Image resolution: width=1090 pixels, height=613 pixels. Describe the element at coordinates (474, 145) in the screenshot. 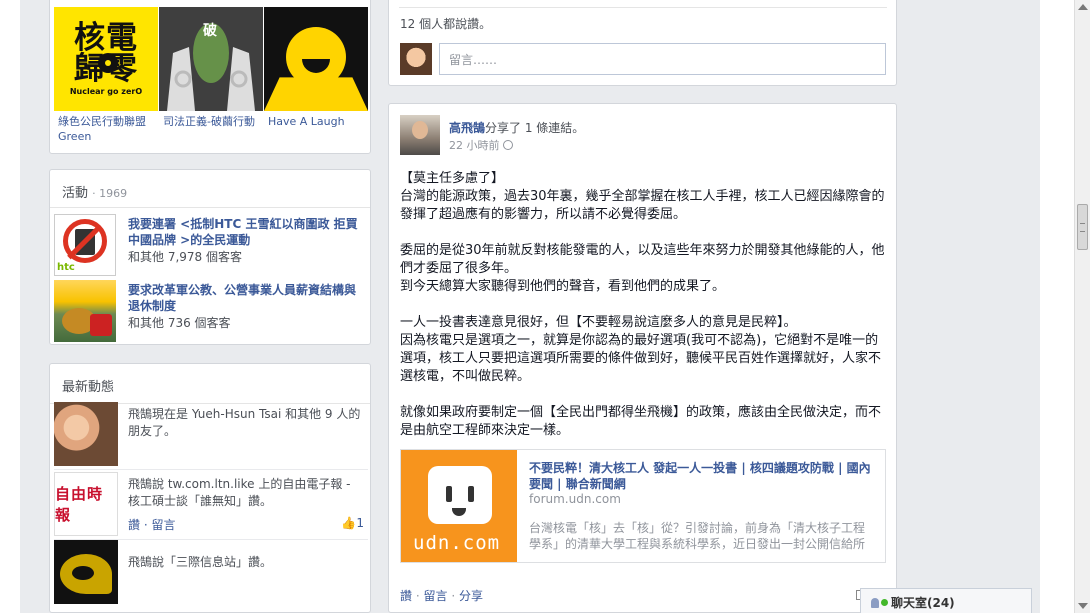

I see `post-timestamp: 22 小時前` at that location.